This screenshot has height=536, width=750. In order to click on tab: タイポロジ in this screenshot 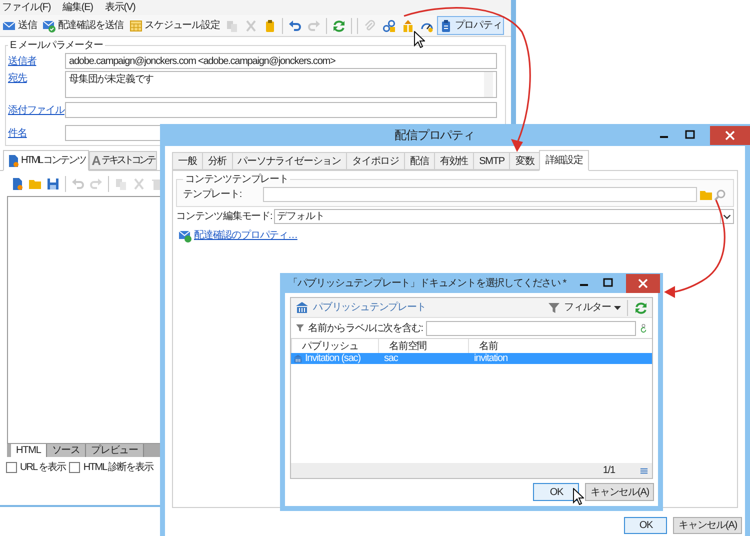, I will do `click(376, 161)`.